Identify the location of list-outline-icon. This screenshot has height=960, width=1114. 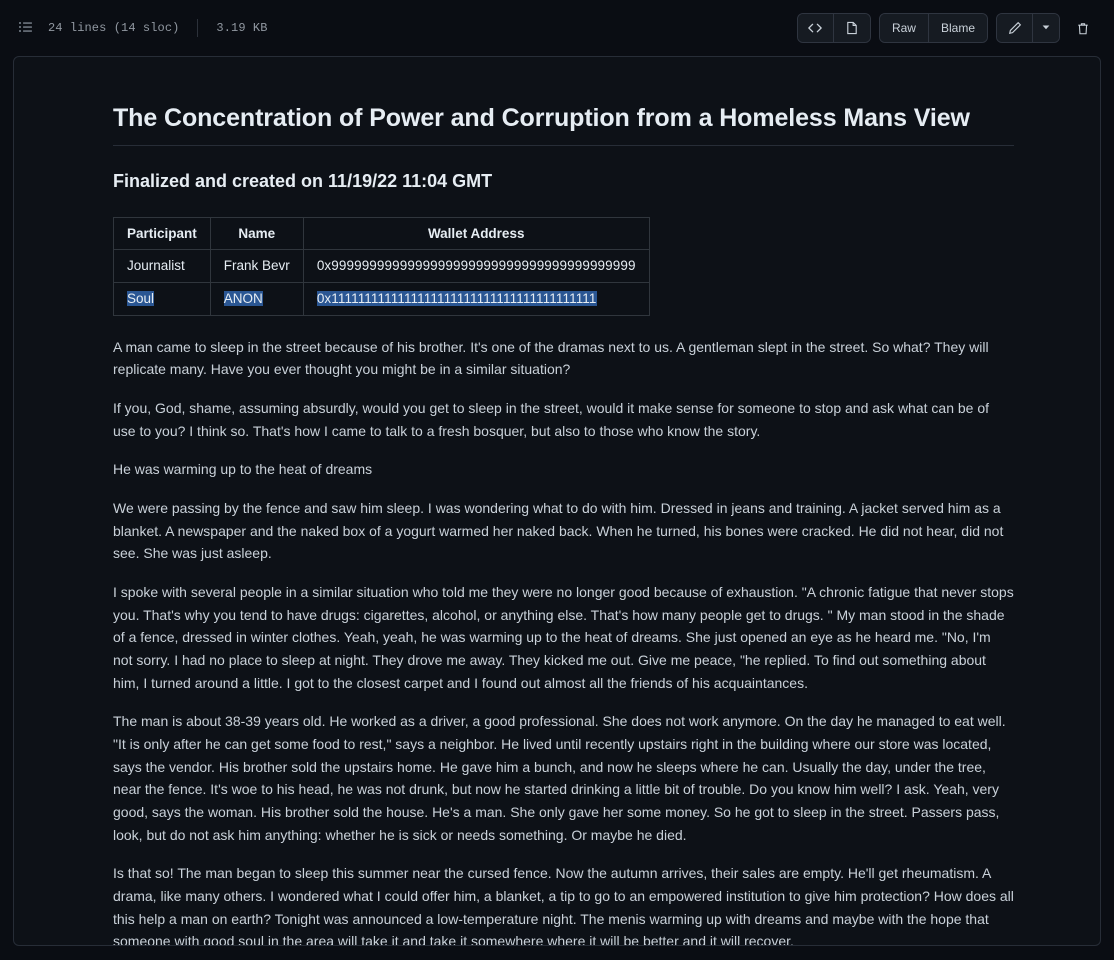
(26, 28).